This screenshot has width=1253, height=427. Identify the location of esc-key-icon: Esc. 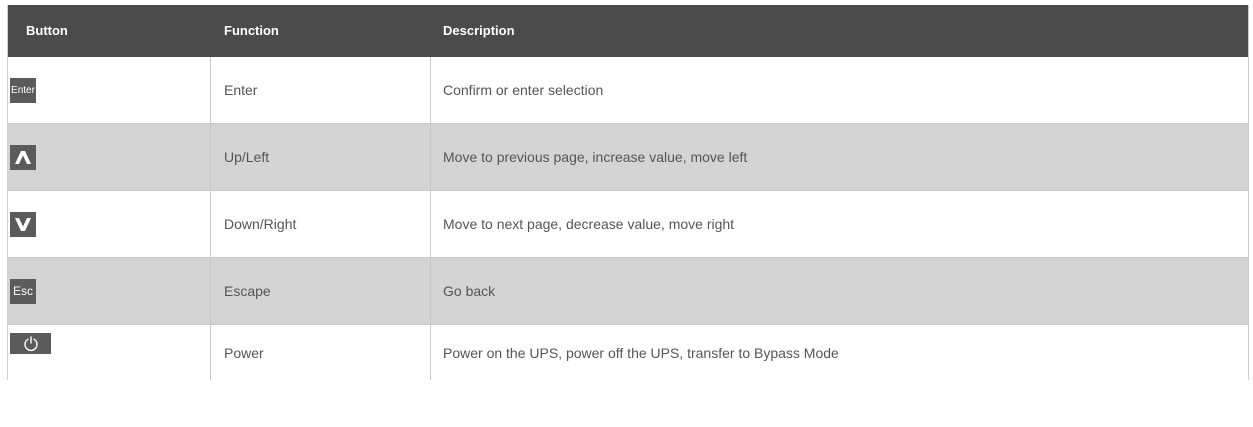
(23, 291).